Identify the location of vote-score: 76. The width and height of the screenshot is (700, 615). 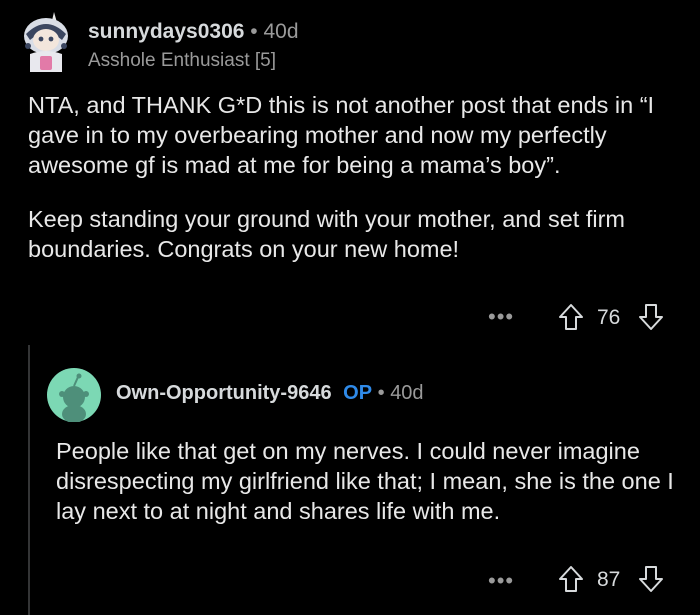
(609, 317).